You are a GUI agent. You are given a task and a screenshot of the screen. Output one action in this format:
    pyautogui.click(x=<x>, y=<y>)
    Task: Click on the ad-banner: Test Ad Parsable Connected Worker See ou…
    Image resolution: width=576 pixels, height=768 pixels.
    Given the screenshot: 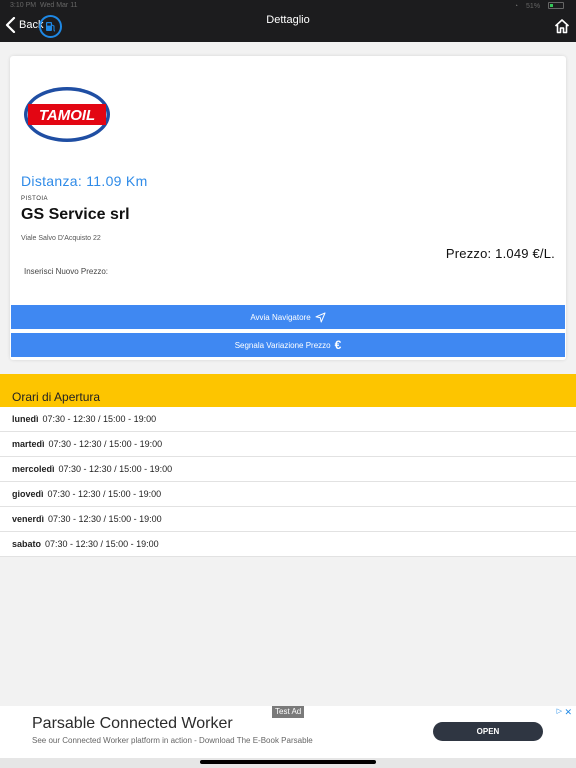 What is the action you would take?
    pyautogui.click(x=288, y=732)
    